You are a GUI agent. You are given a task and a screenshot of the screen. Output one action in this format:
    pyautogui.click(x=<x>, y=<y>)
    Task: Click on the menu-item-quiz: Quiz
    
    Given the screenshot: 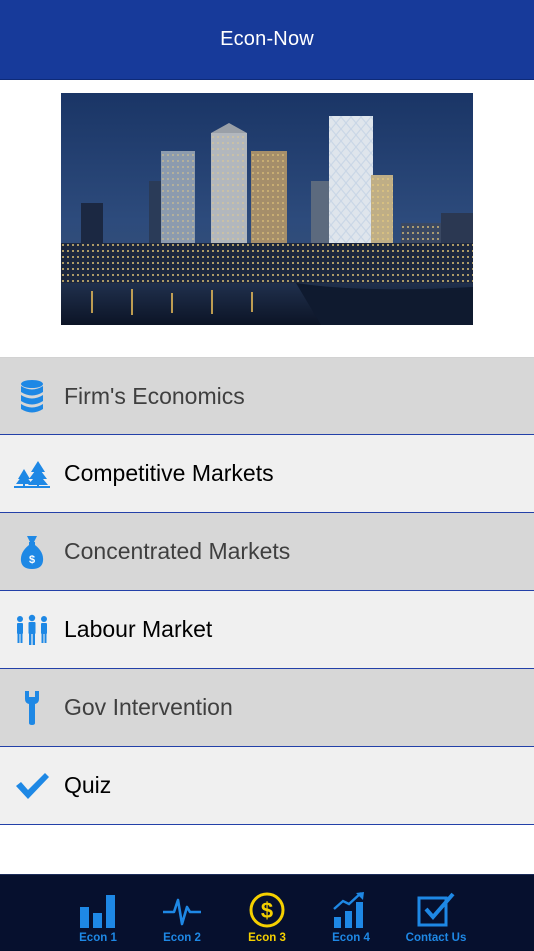 What is the action you would take?
    pyautogui.click(x=267, y=786)
    